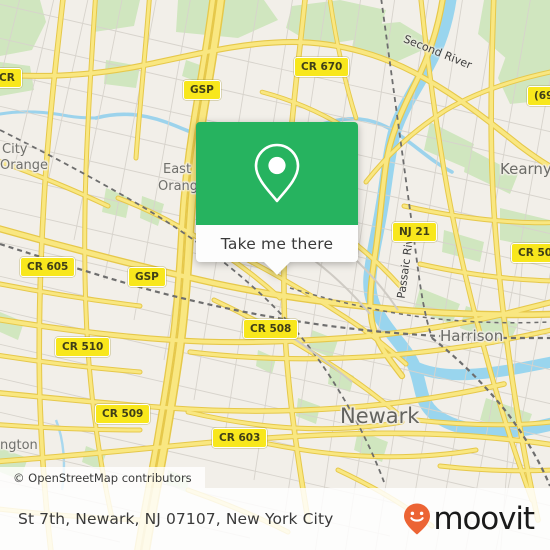 This screenshot has width=550, height=550. What do you see at coordinates (83, 347) in the screenshot?
I see `road-shield: CR 510` at bounding box center [83, 347].